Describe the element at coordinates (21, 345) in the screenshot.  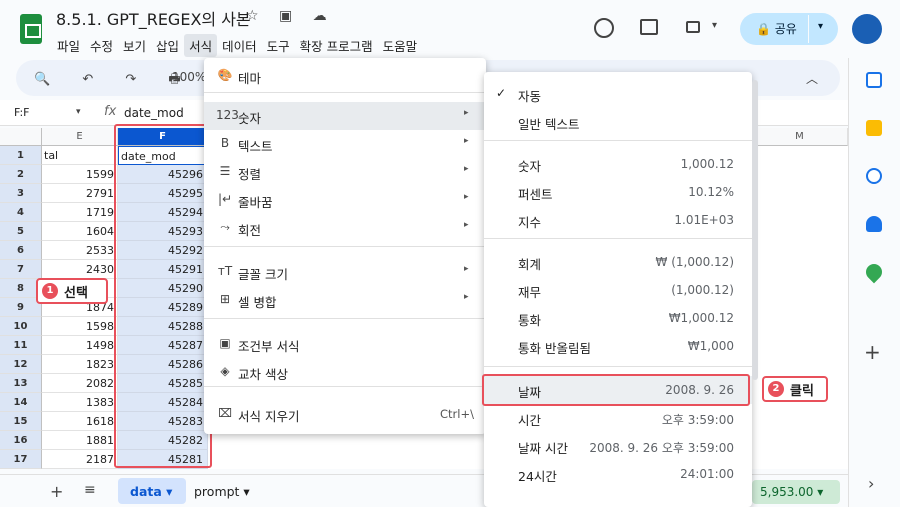
I see `row-header: 11` at that location.